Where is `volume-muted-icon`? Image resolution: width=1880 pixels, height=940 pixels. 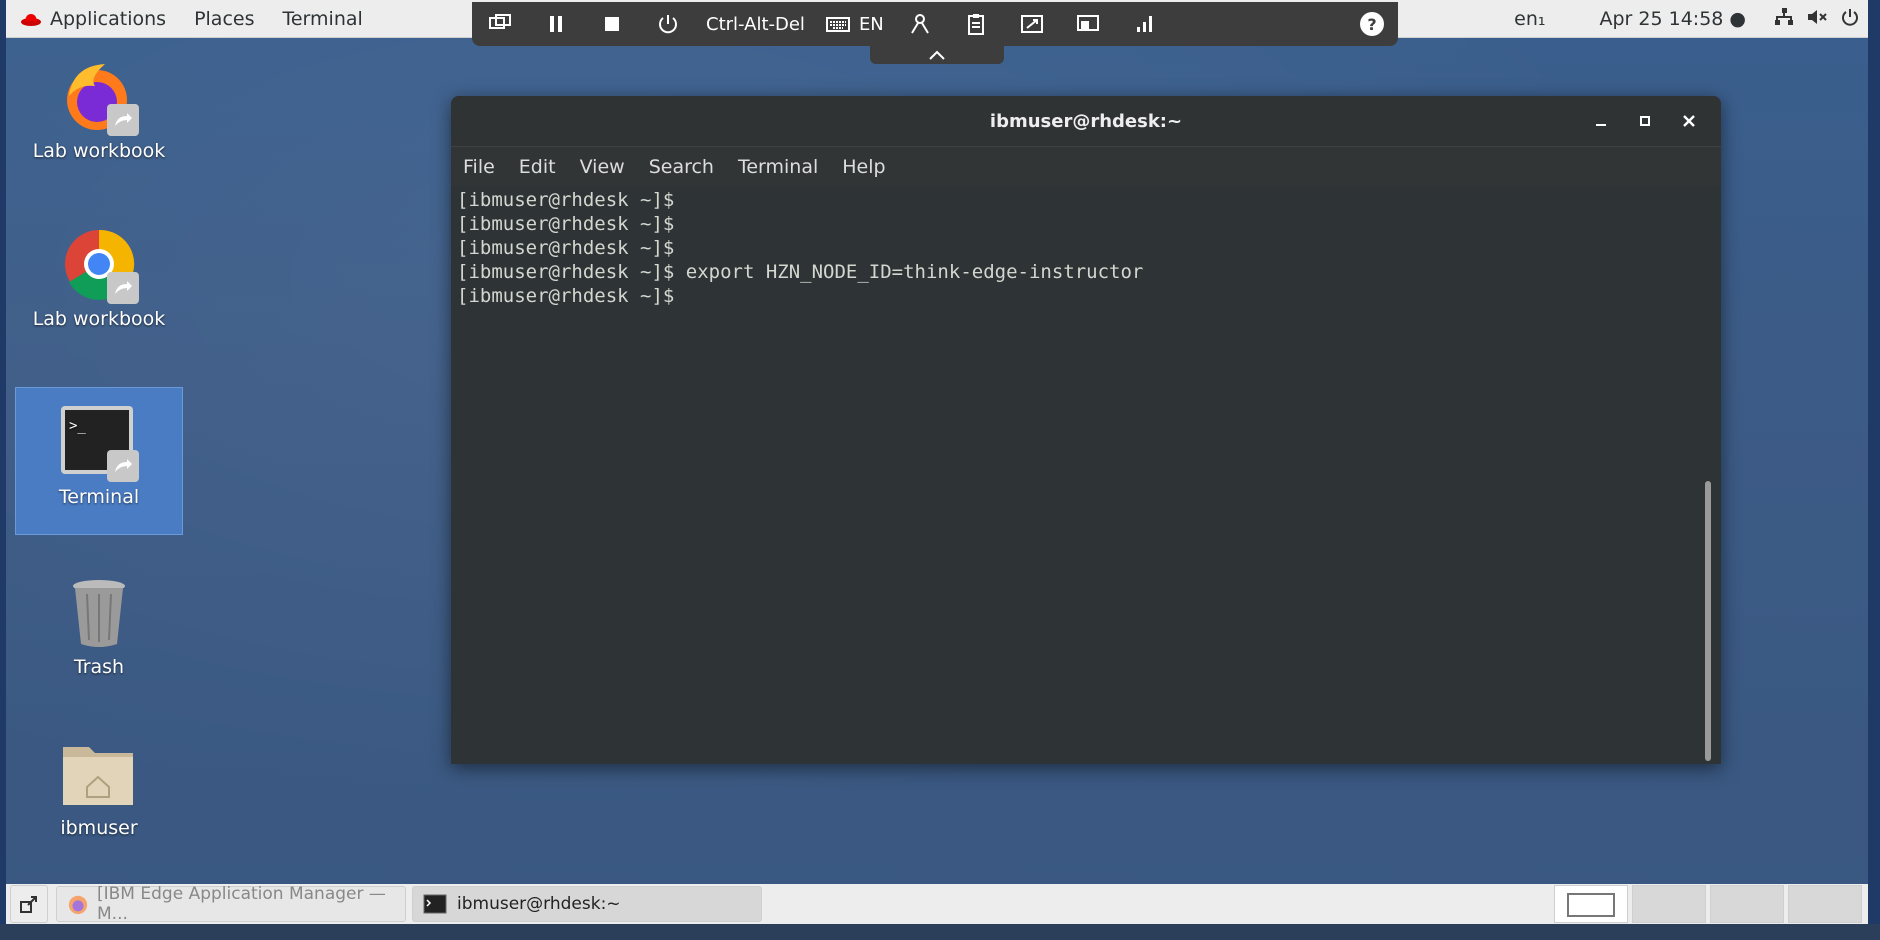
volume-muted-icon is located at coordinates (1817, 19).